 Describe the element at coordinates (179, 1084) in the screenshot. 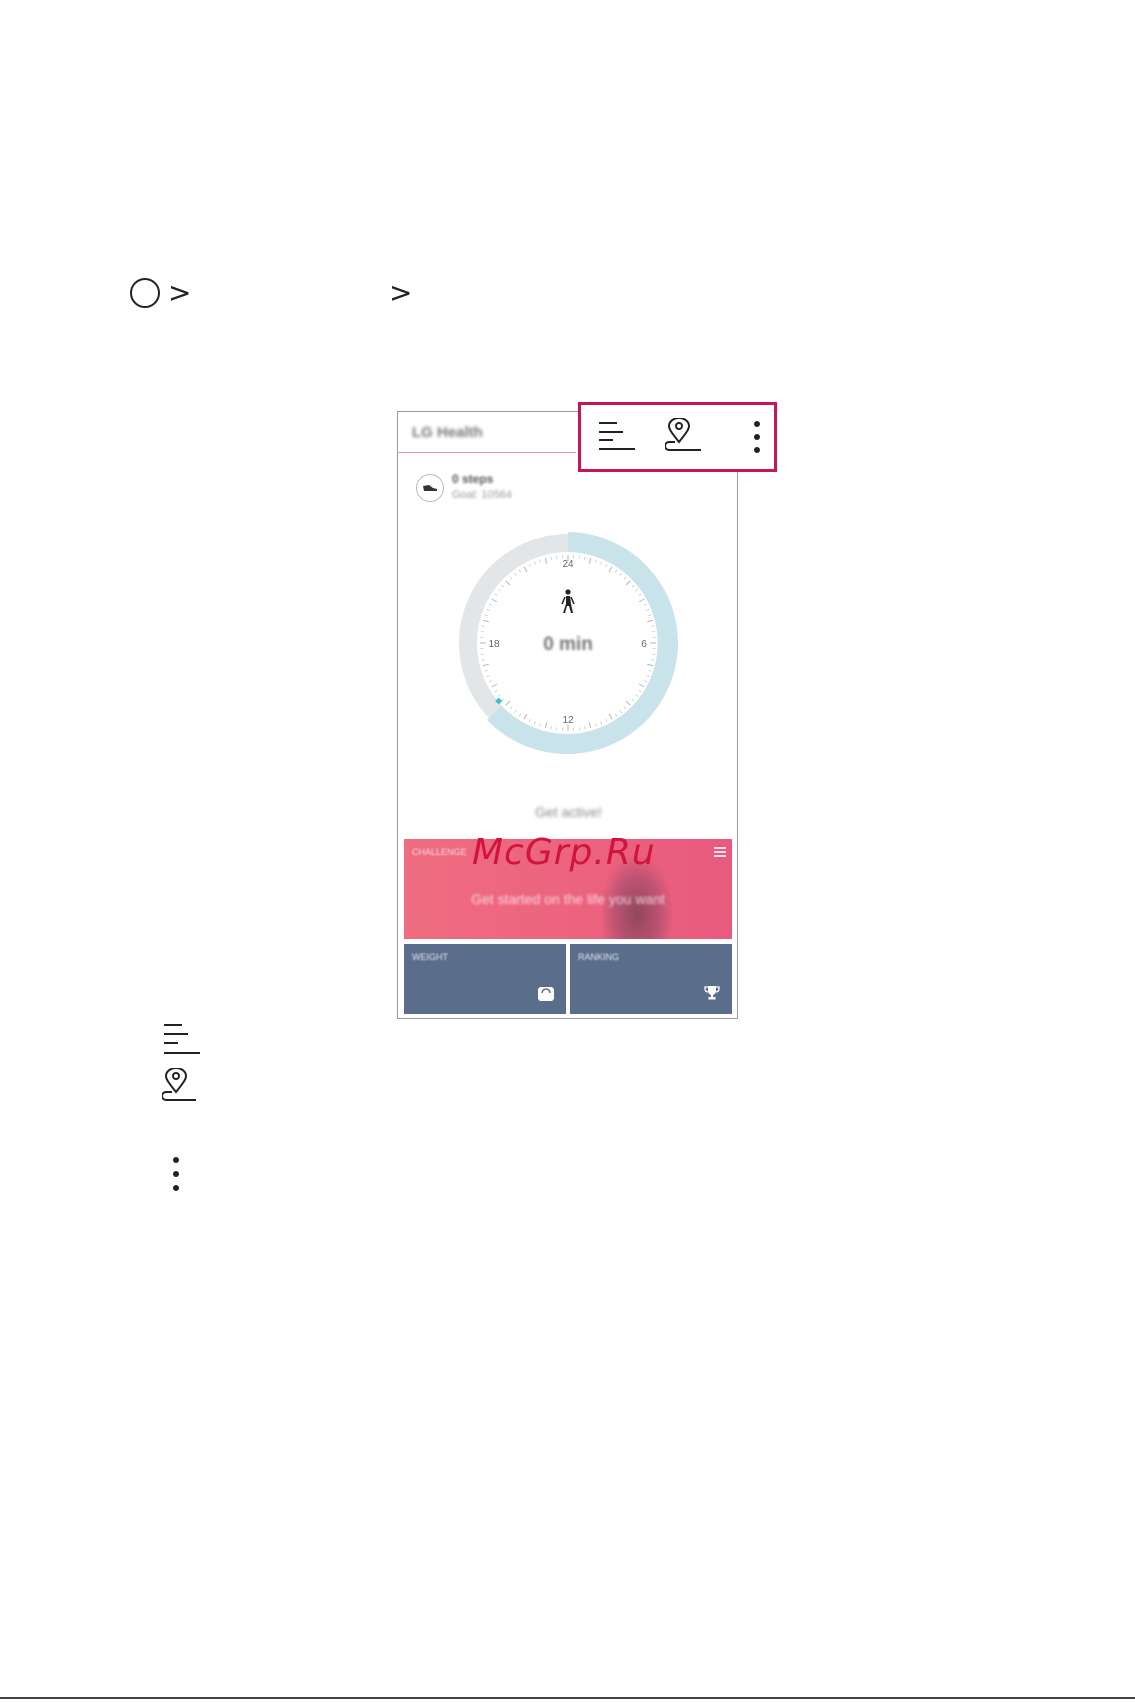

I see `legend-location-history-icon` at that location.